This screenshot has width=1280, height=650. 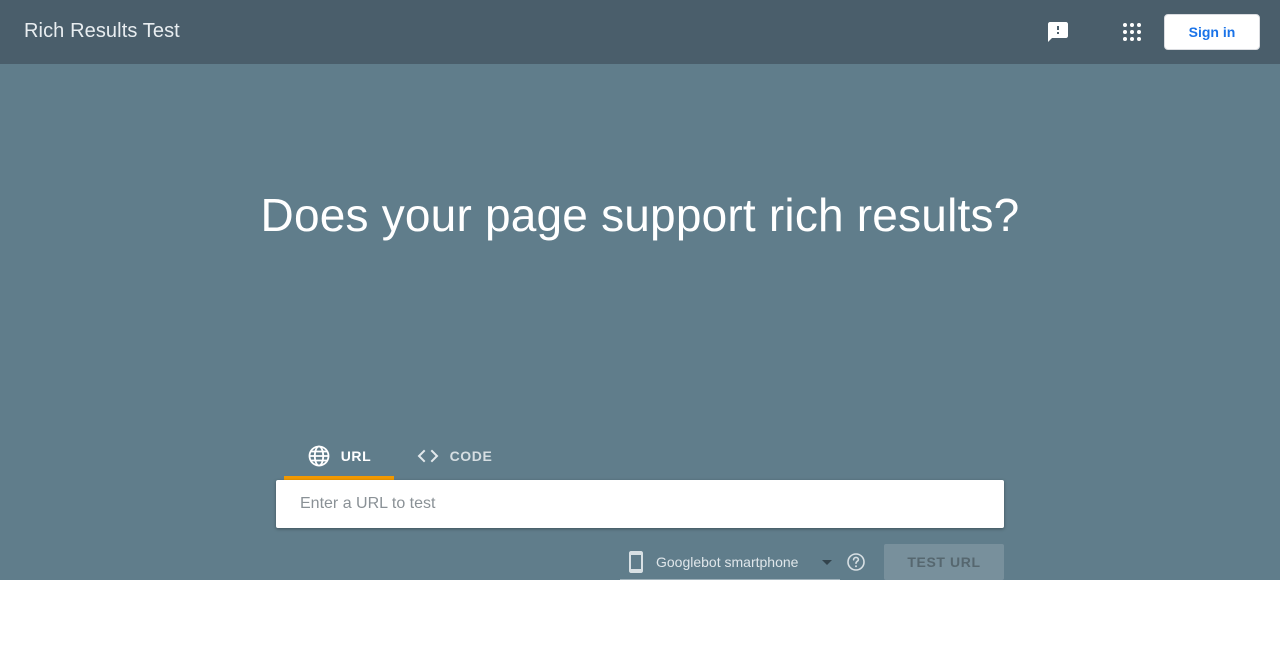 I want to click on tab-url-label: URL, so click(x=356, y=456).